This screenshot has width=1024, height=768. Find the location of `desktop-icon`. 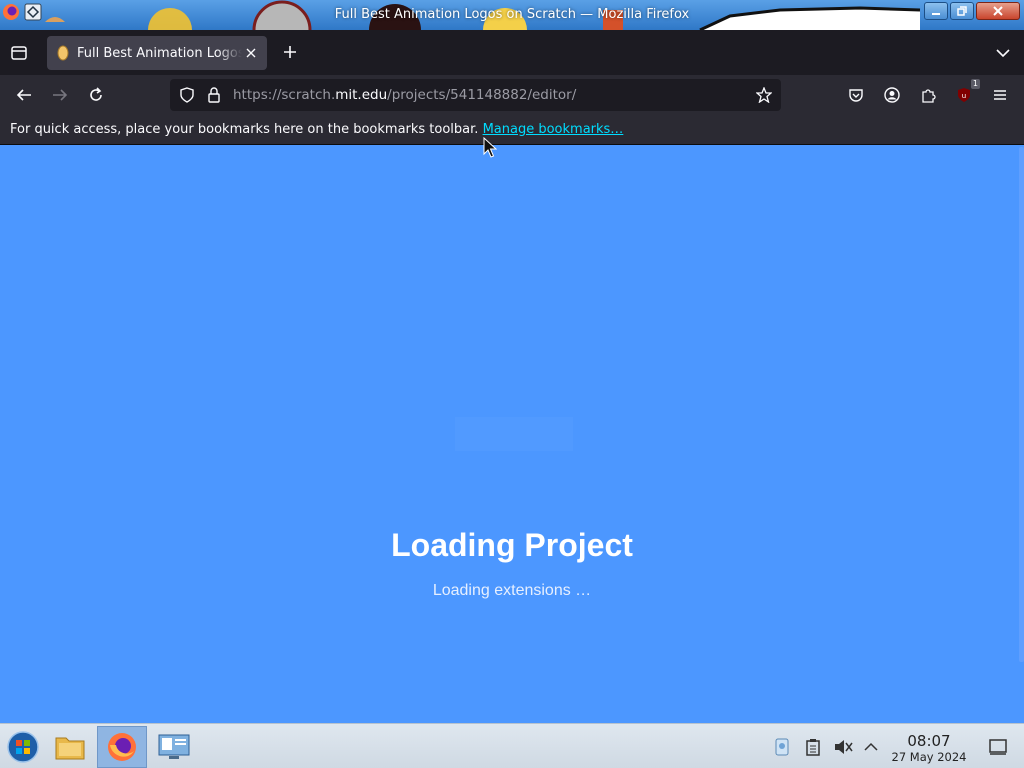

desktop-icon is located at coordinates (998, 747).